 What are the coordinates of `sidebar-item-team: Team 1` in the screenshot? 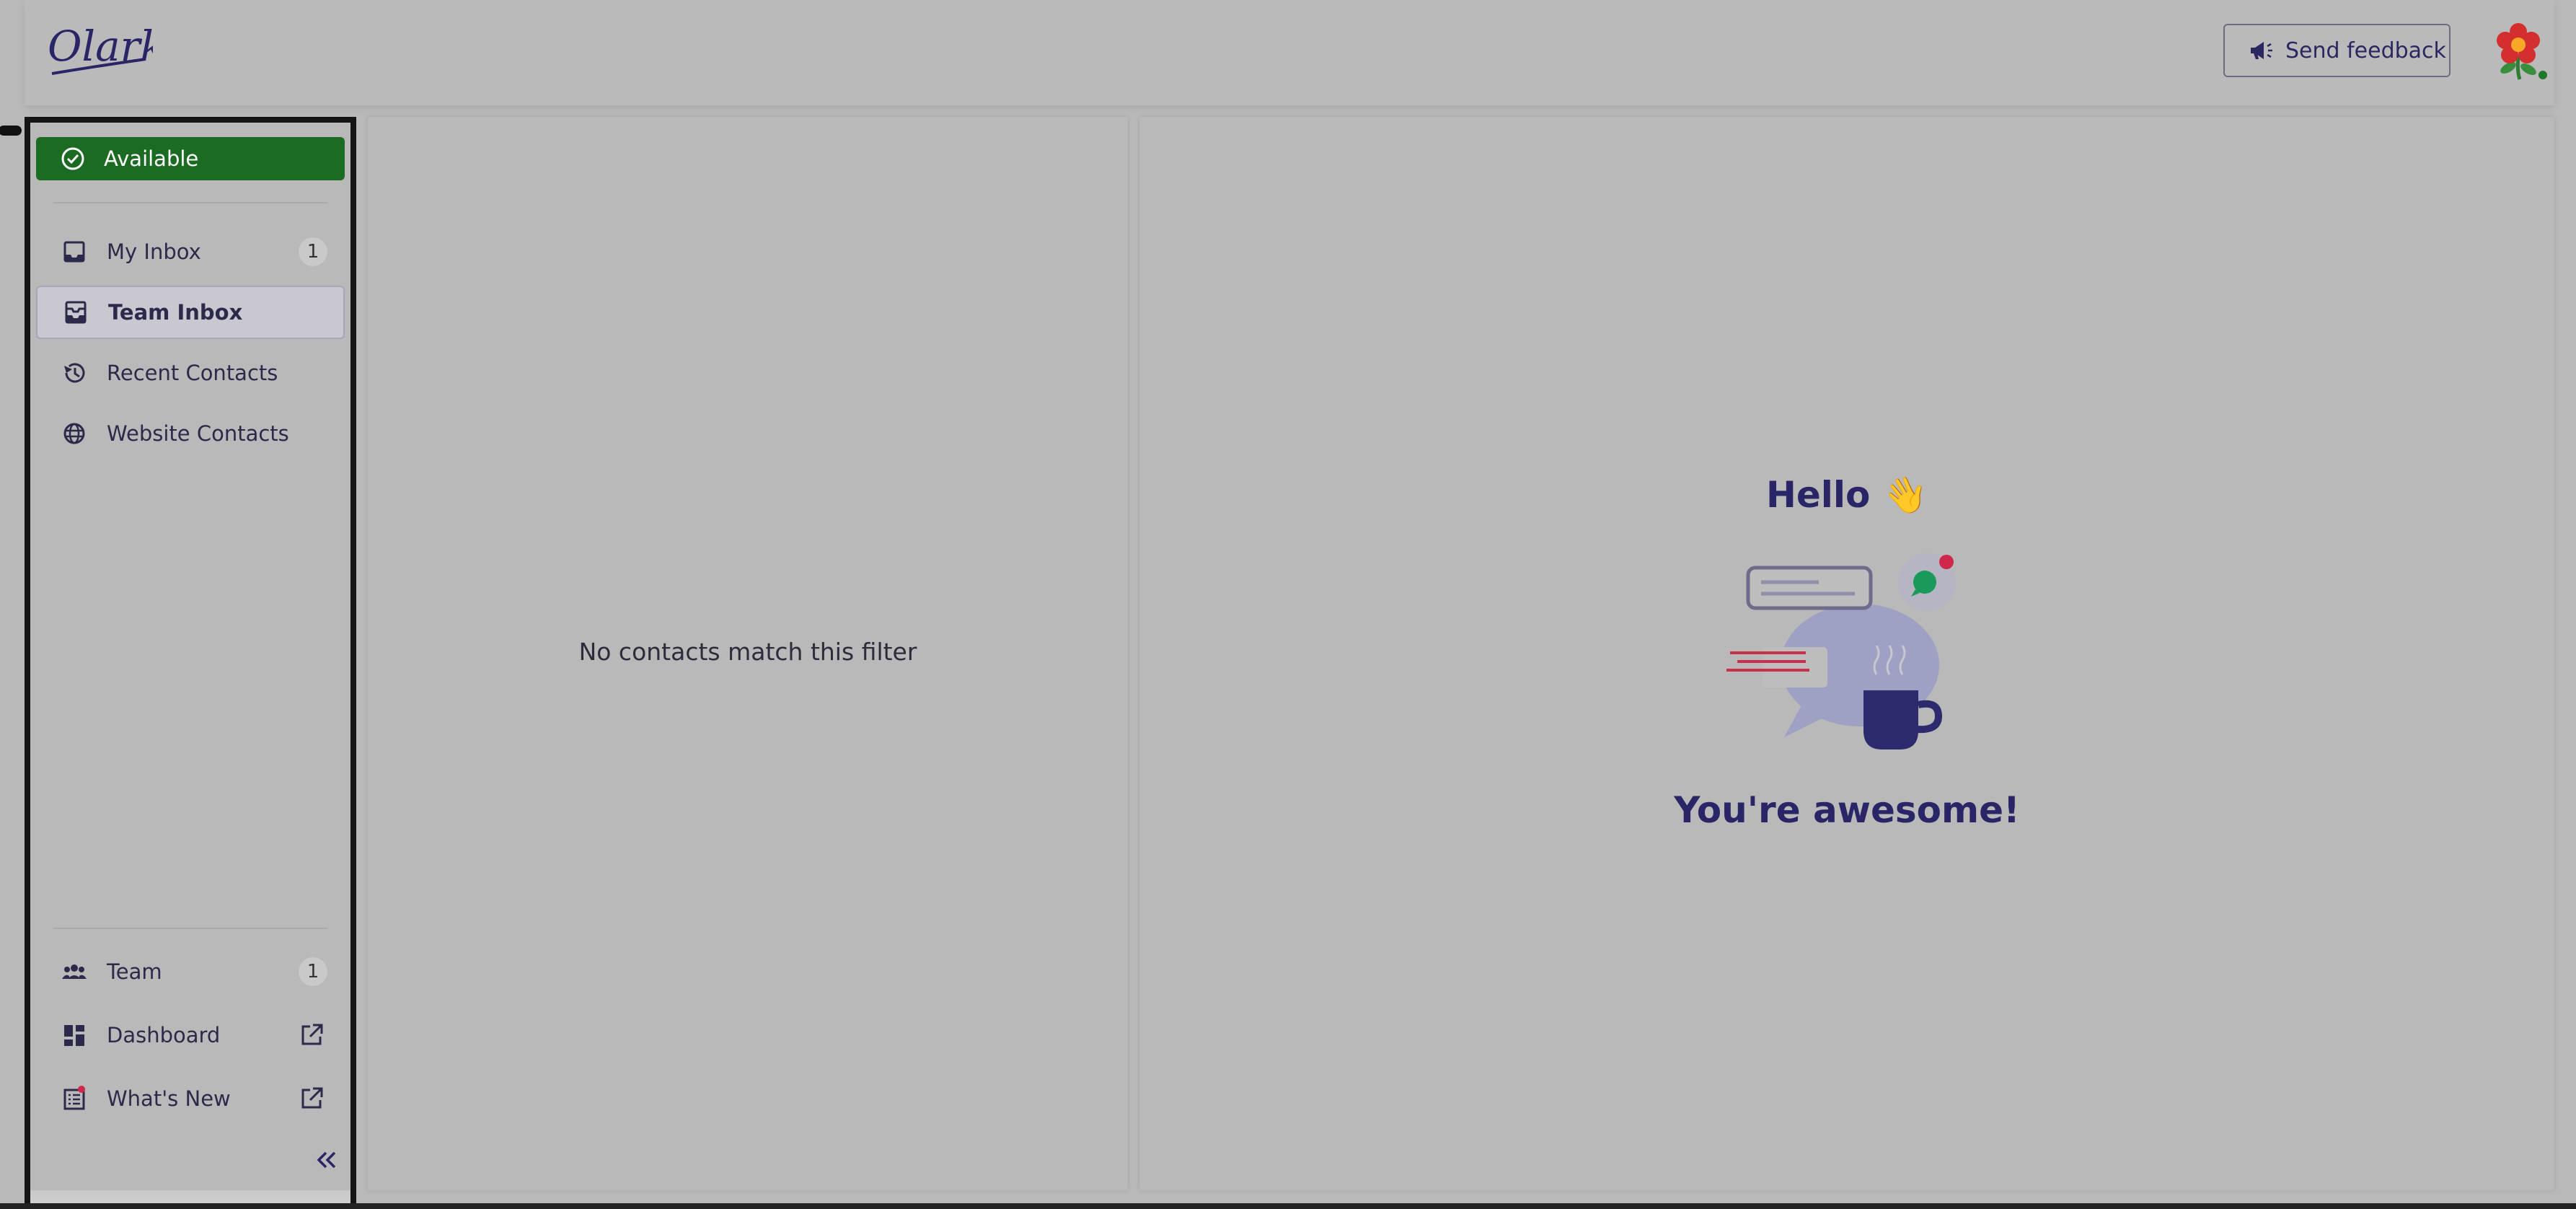 It's located at (190, 971).